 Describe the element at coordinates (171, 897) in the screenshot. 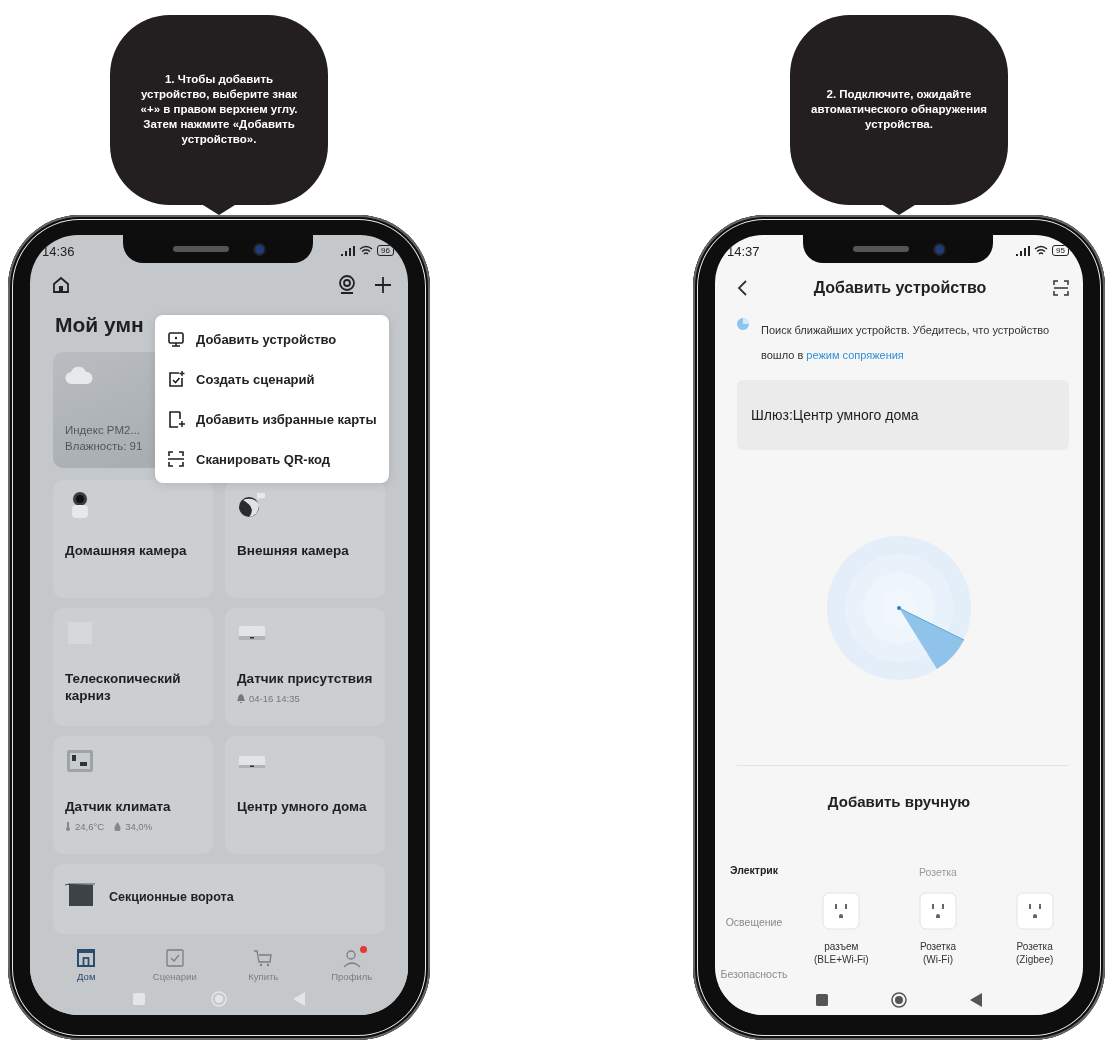

I see `device-name: Секционные ворота` at that location.